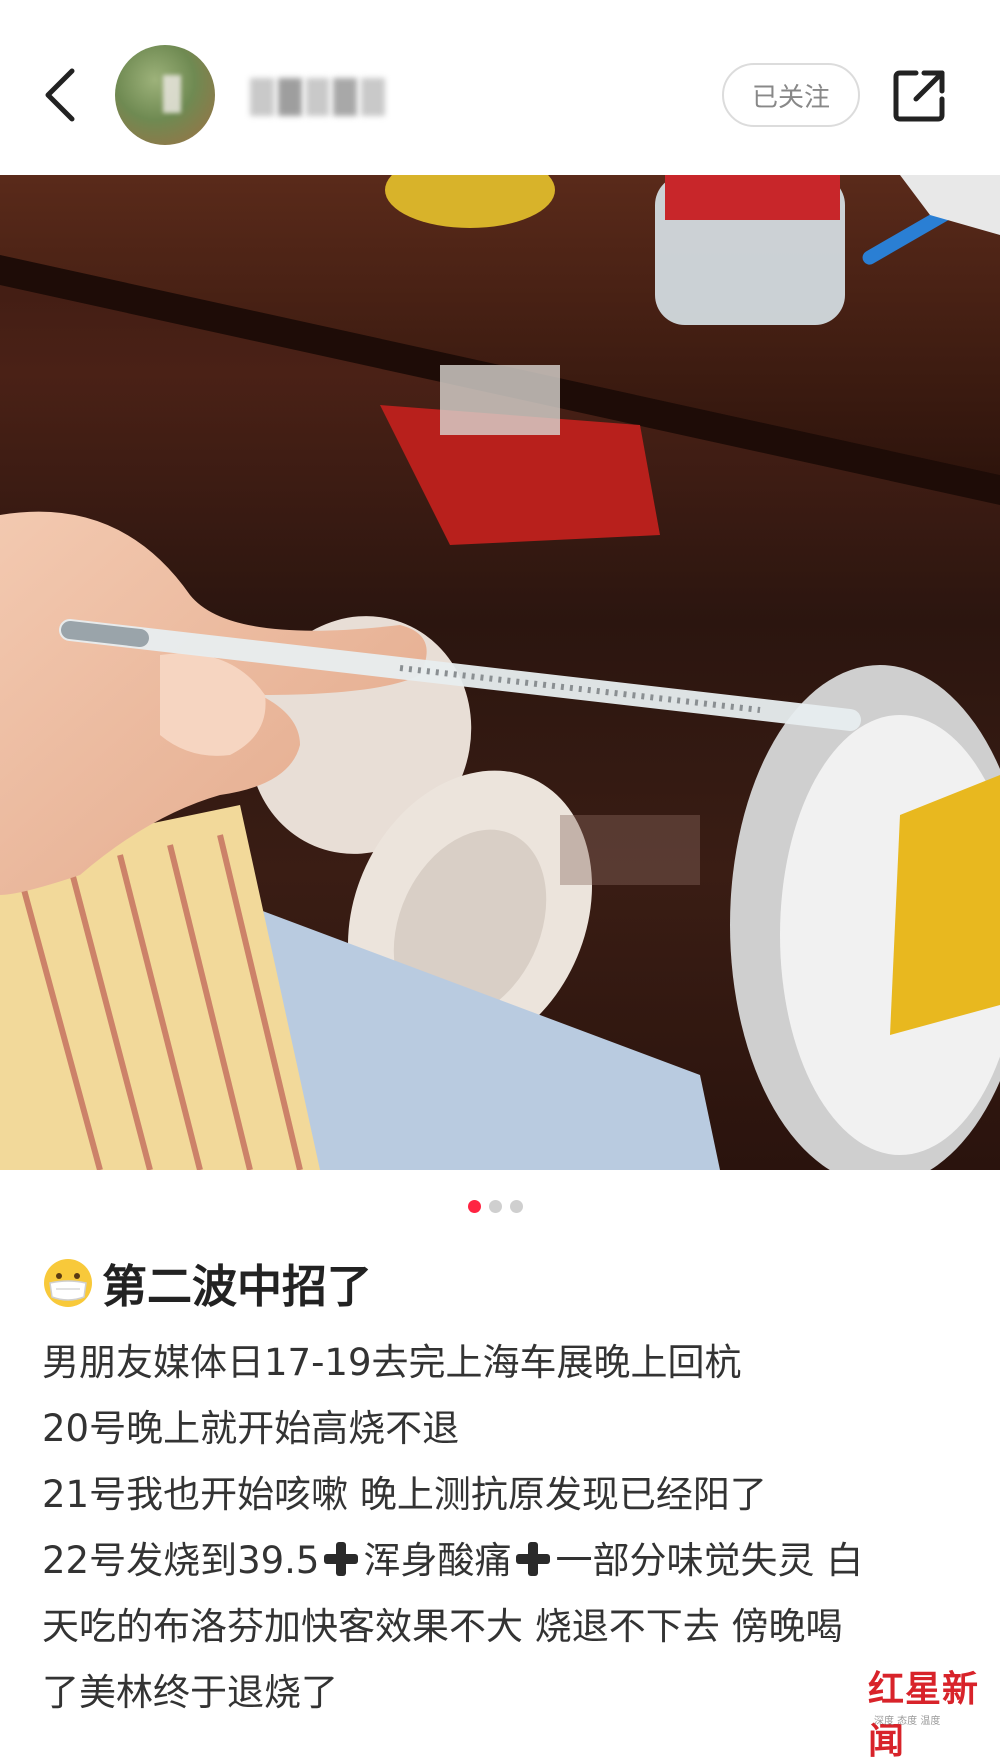 This screenshot has height=1764, width=1000. I want to click on back-button, so click(60, 95).